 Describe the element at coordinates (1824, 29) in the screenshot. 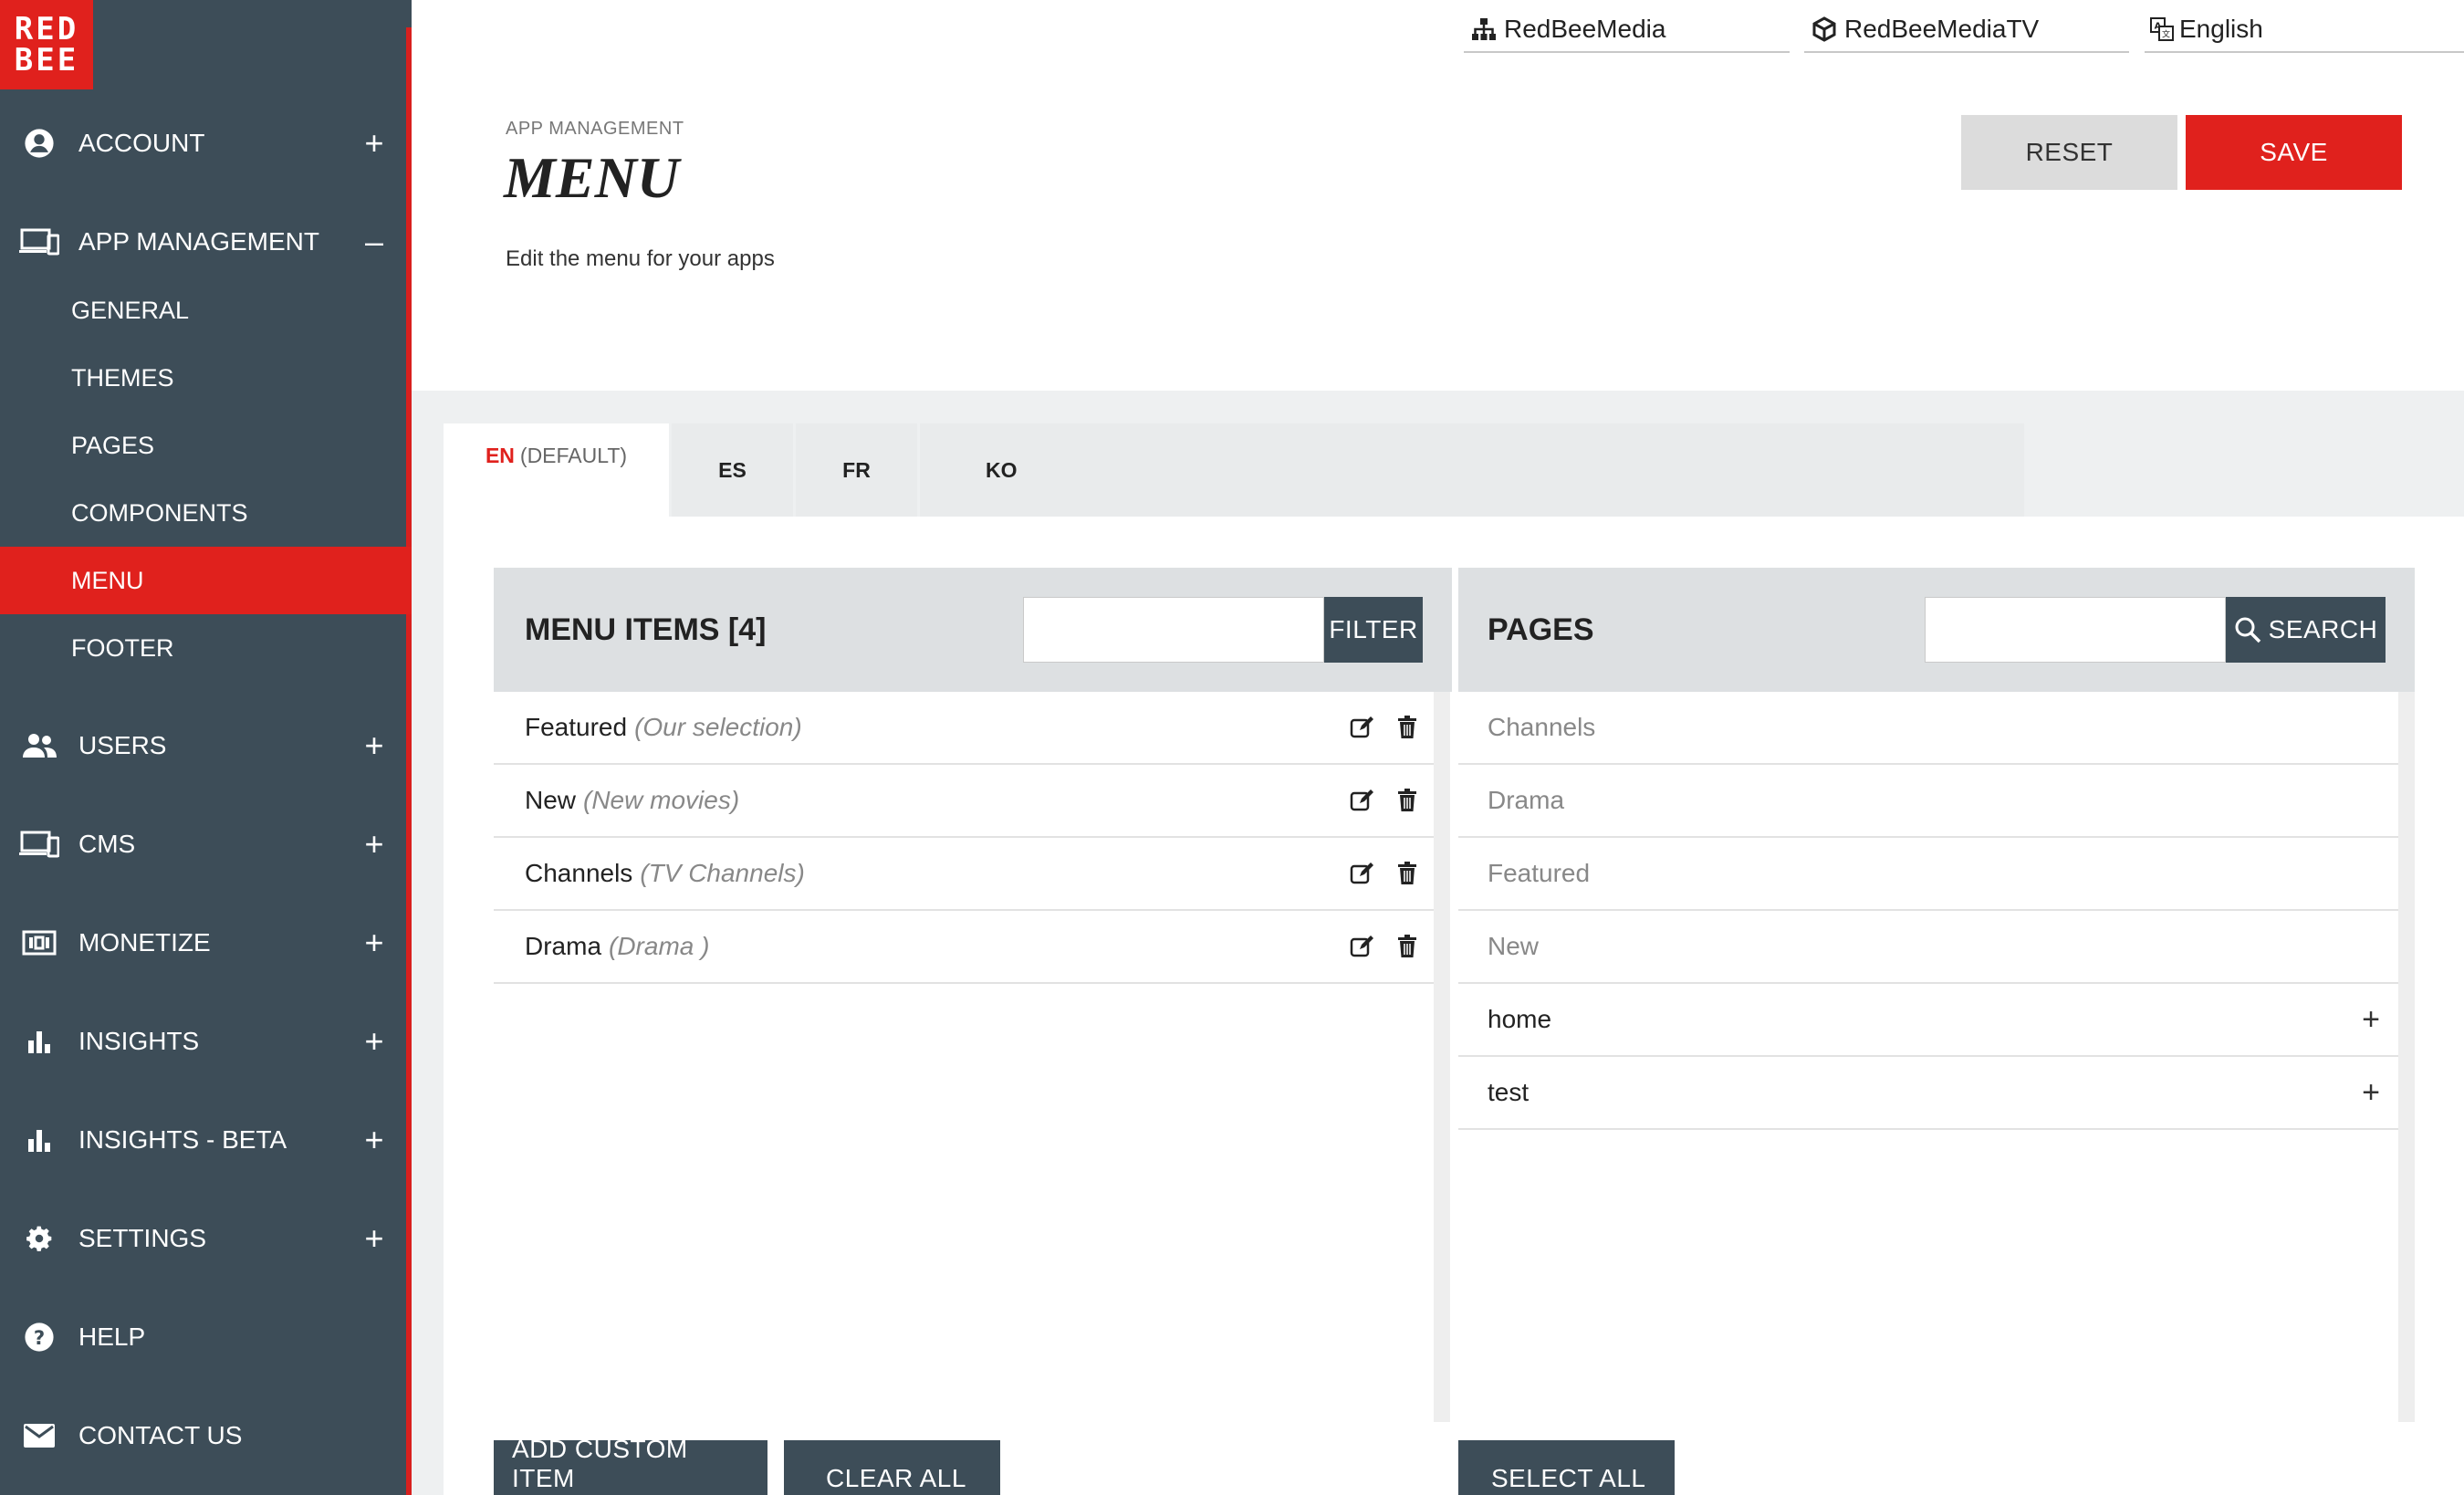

I see `cube-icon` at that location.